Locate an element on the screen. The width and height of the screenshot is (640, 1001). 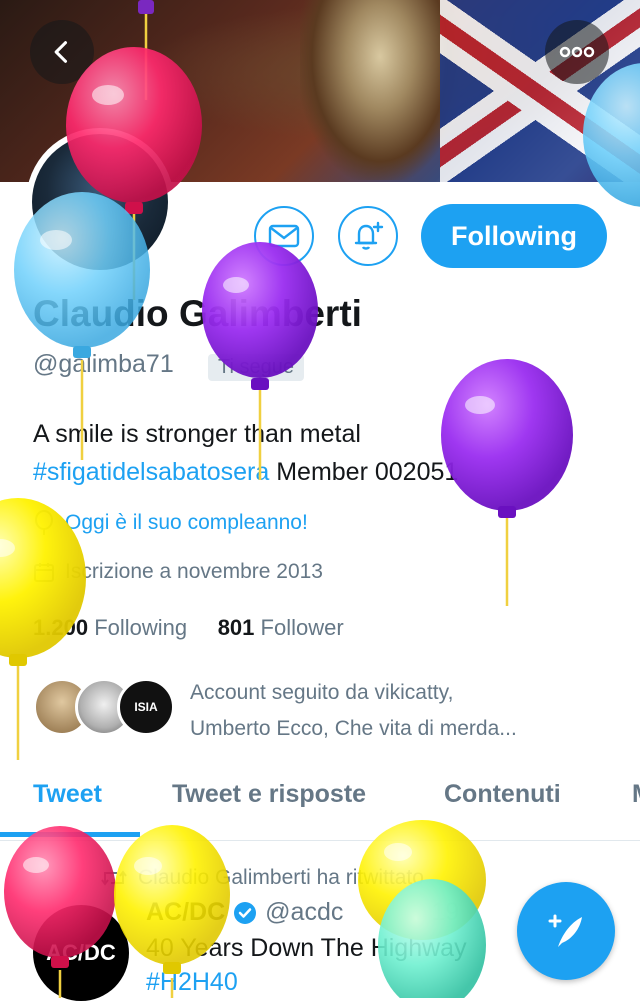
more-horizontal-icon is located at coordinates (577, 52).